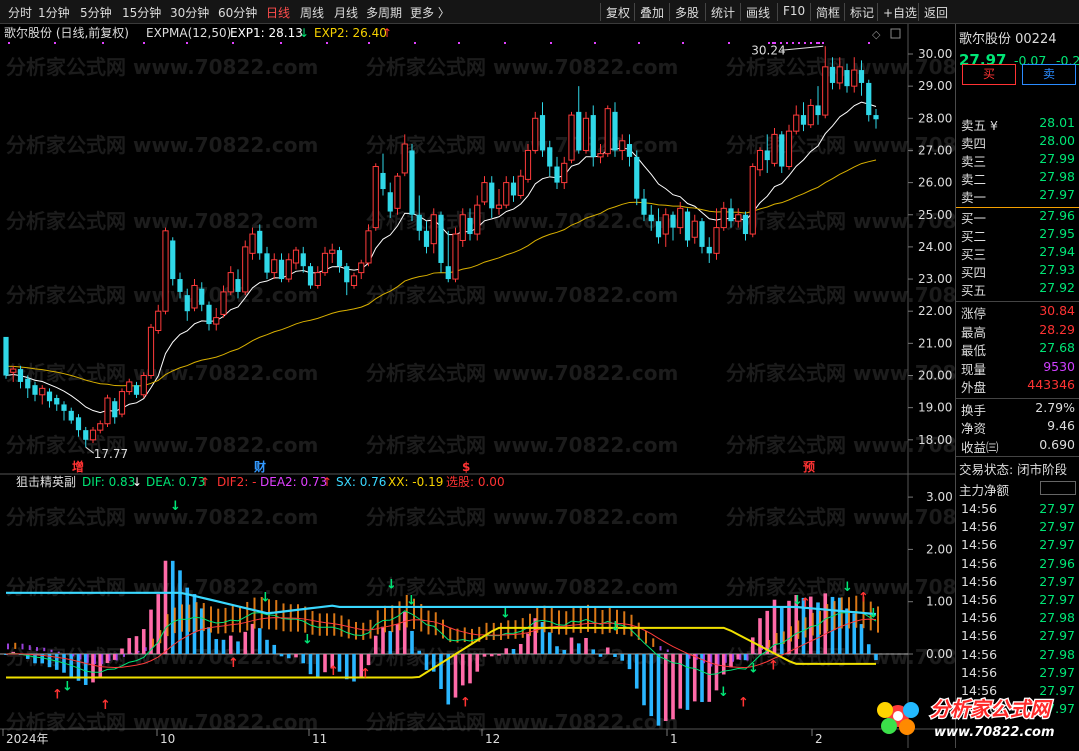 The image size is (1079, 751). Describe the element at coordinates (979, 672) in the screenshot. I see `tick-time: 14:56` at that location.